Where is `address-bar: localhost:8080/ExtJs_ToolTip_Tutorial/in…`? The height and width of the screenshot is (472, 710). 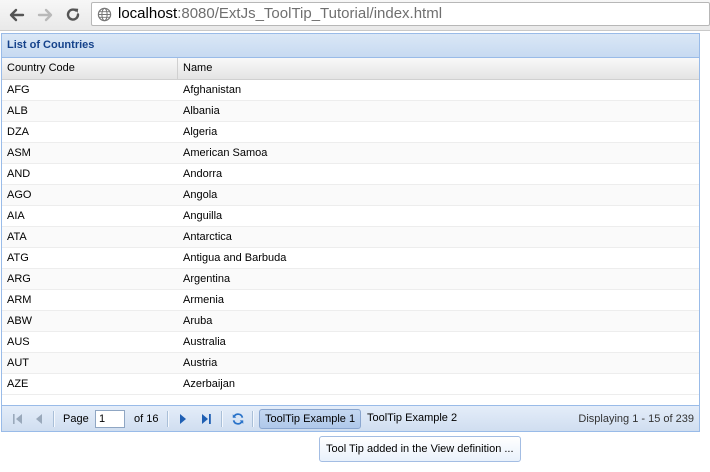 address-bar: localhost:8080/ExtJs_ToolTip_Tutorial/in… is located at coordinates (400, 14).